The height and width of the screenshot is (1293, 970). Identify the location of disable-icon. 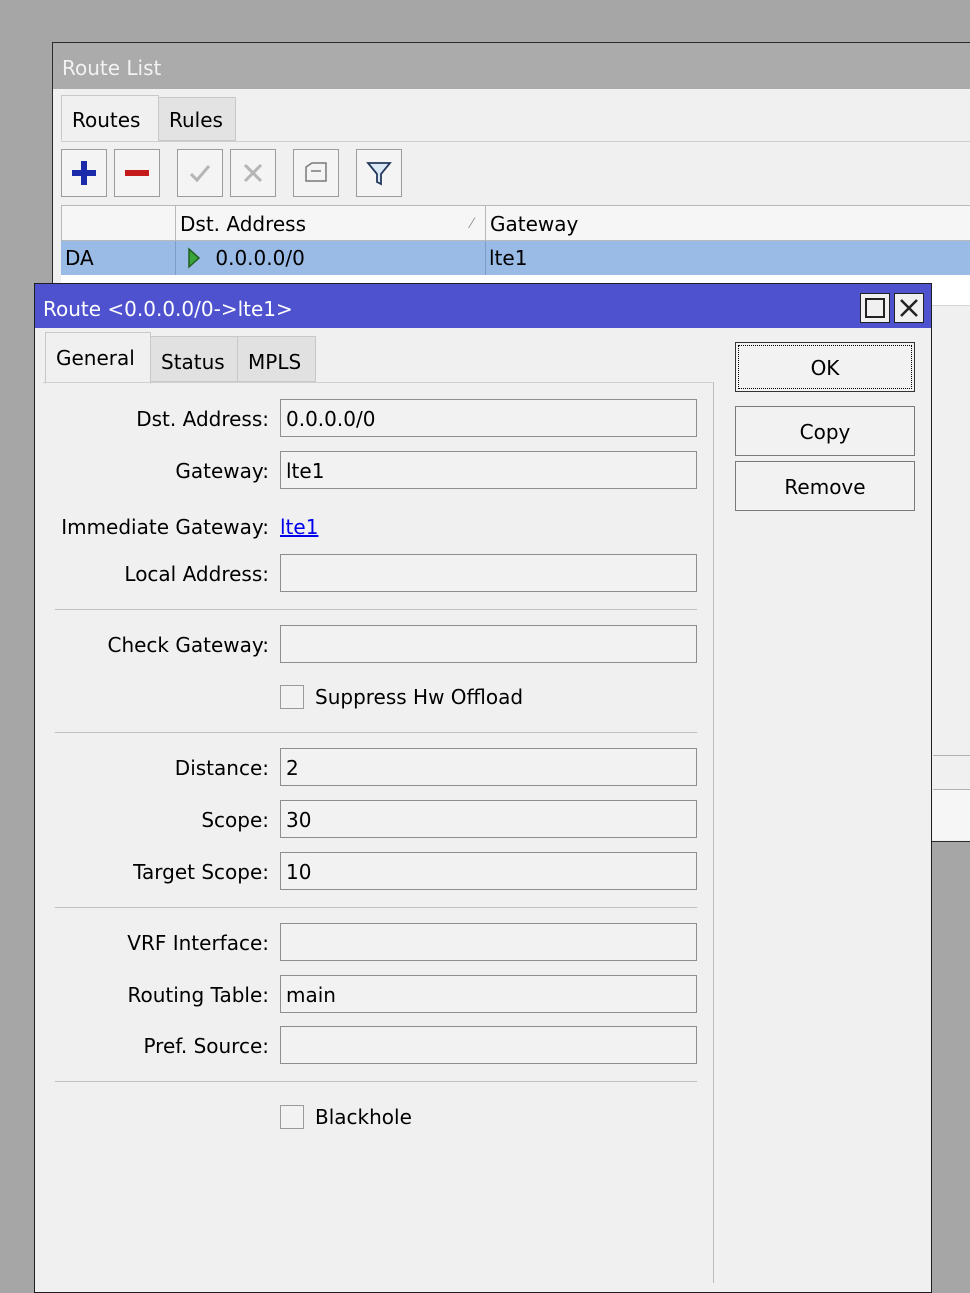
(253, 173).